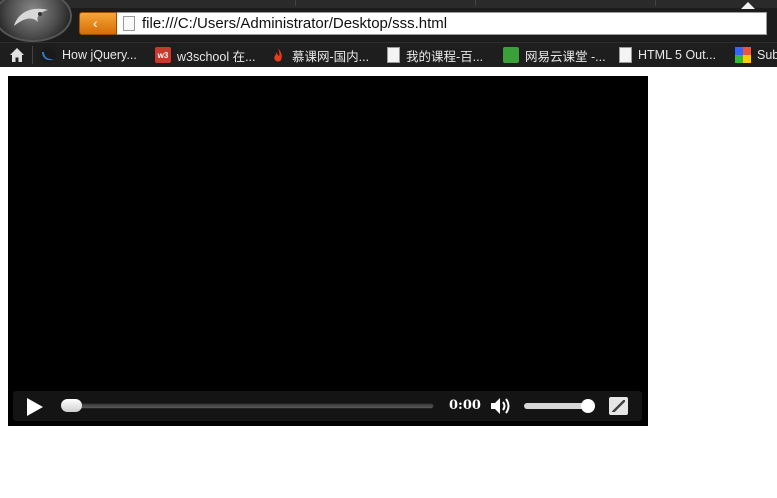  What do you see at coordinates (511, 55) in the screenshot?
I see `netease-icon` at bounding box center [511, 55].